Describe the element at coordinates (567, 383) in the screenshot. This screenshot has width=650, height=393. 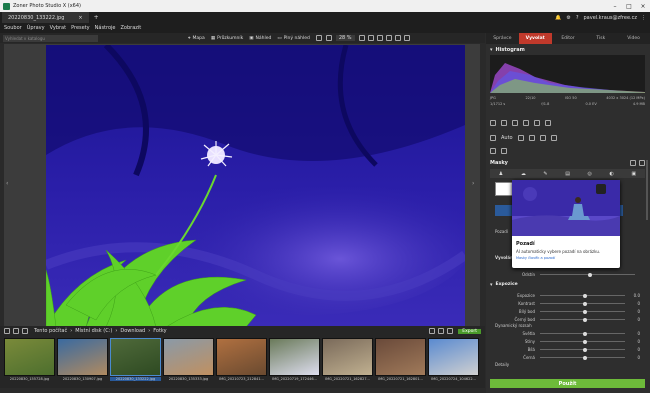
I see `apply-button: Použít` at that location.